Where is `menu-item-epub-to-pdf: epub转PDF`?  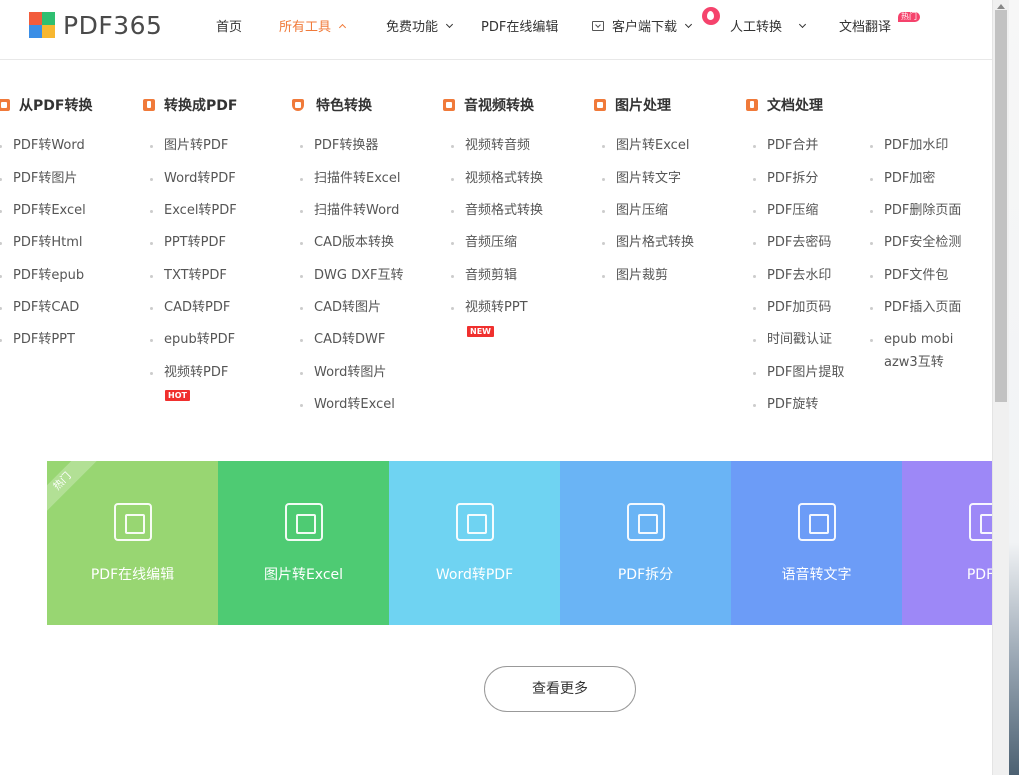 menu-item-epub-to-pdf: epub转PDF is located at coordinates (192, 340).